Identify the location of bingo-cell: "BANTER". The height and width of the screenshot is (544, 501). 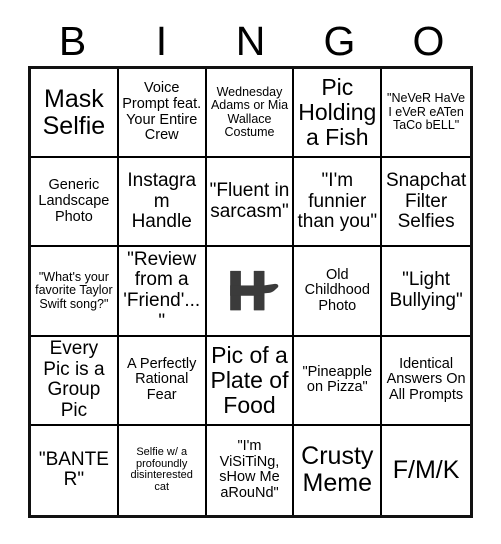
(75, 470).